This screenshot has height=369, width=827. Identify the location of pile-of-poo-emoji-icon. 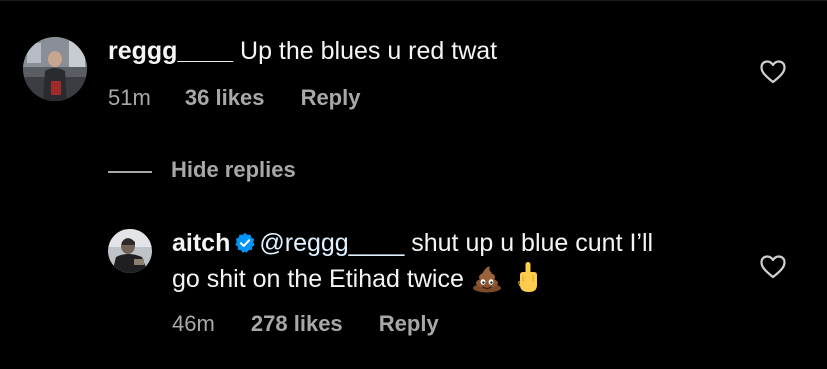
(486, 279).